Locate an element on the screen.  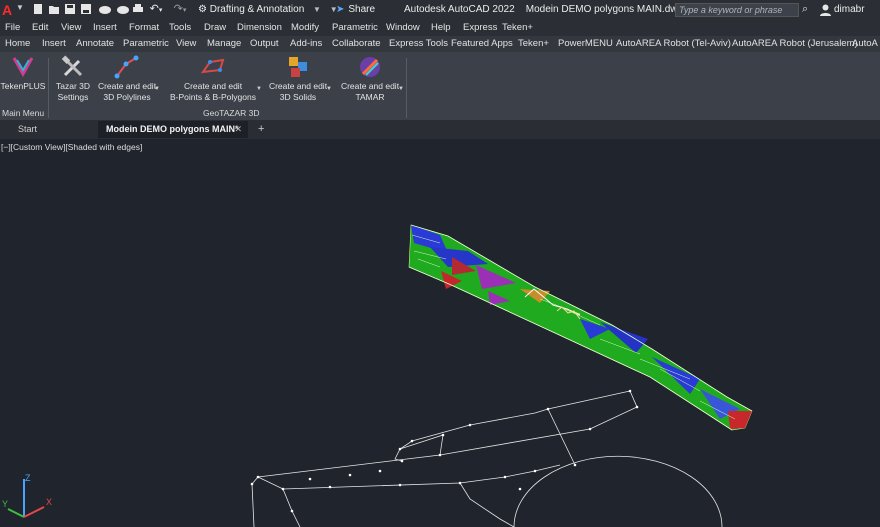
autocad-logo-icon: A is located at coordinates (9, 10).